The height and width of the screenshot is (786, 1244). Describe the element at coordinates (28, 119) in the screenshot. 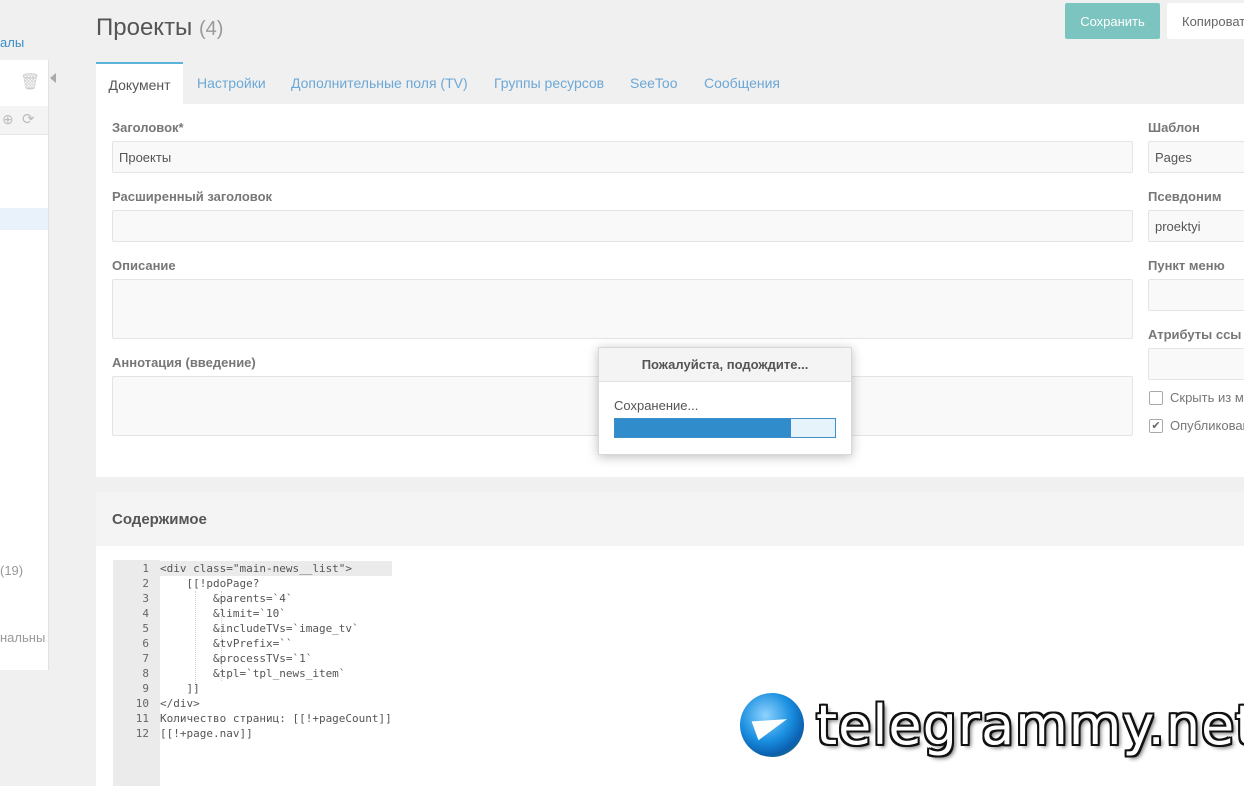

I see `refresh-icon: ⟳` at that location.